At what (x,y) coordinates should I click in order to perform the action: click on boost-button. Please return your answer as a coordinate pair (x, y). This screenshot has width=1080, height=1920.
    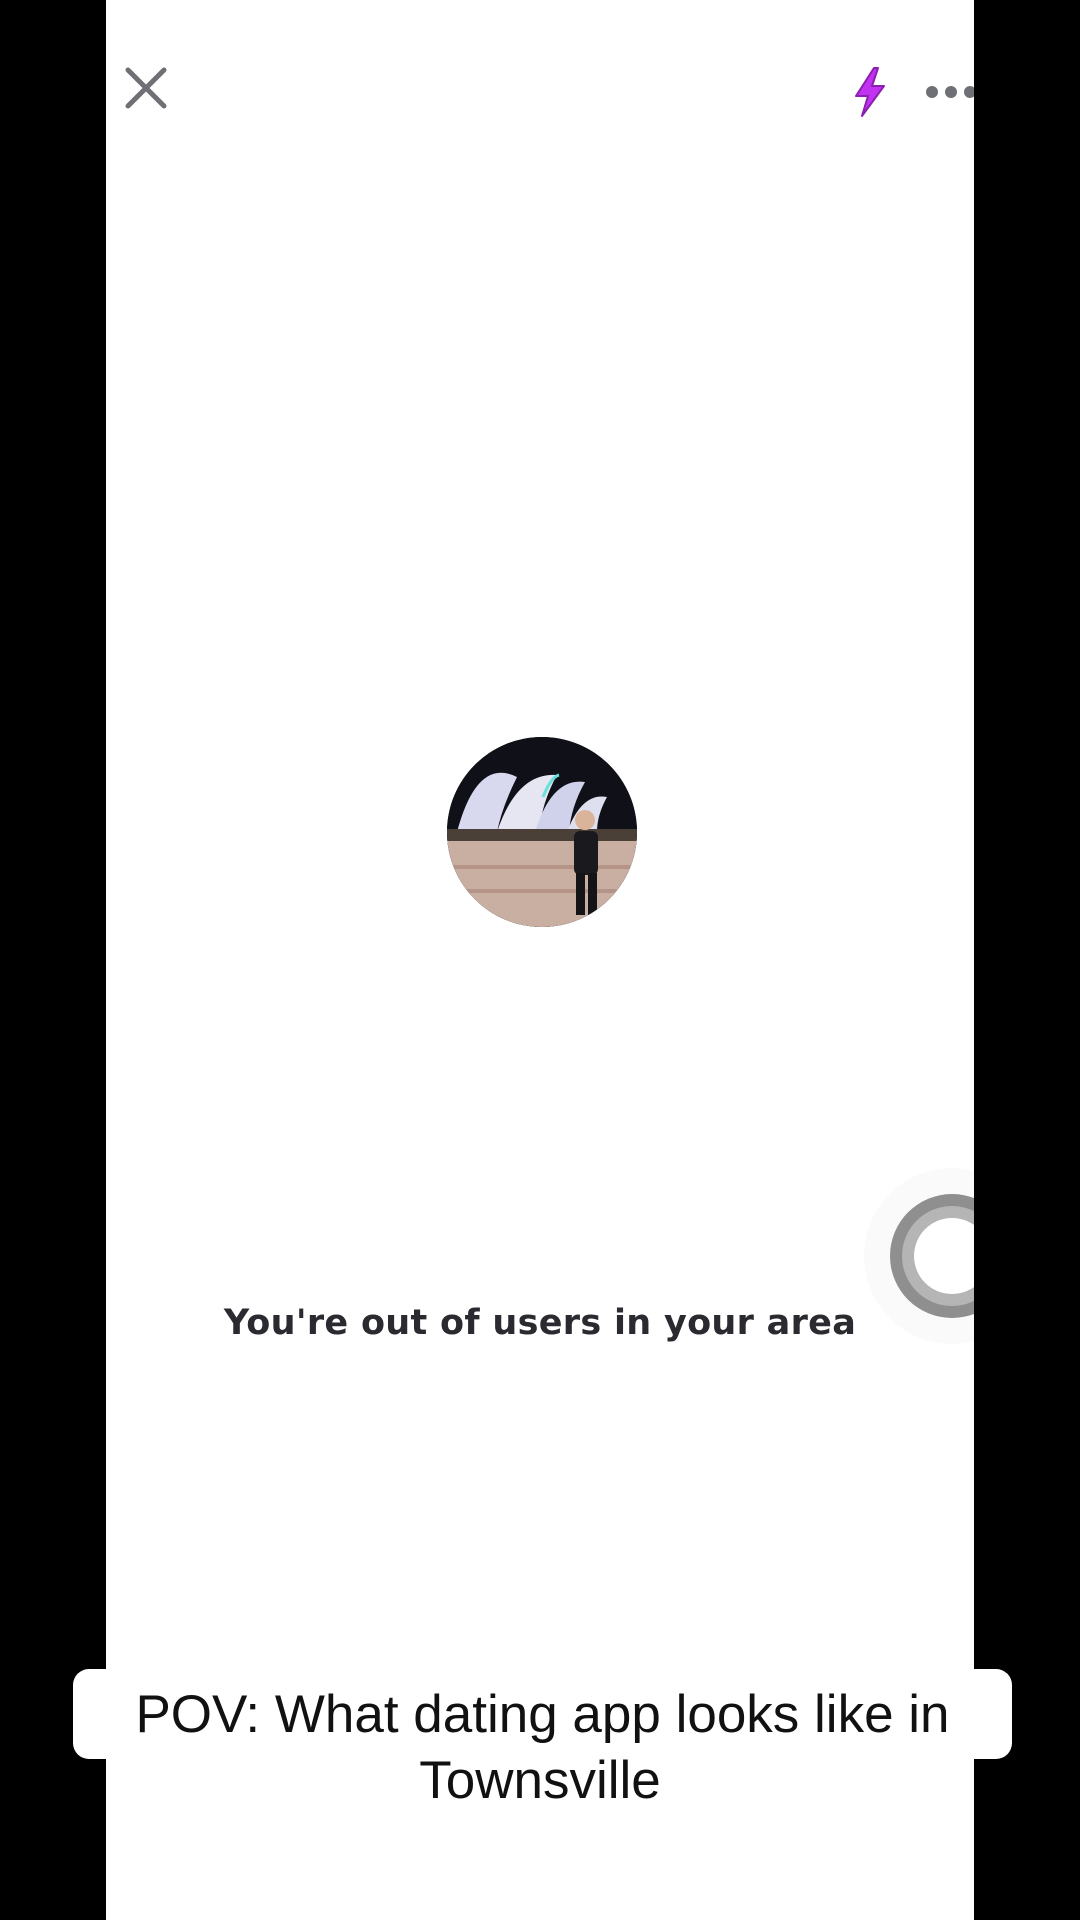
    Looking at the image, I should click on (870, 92).